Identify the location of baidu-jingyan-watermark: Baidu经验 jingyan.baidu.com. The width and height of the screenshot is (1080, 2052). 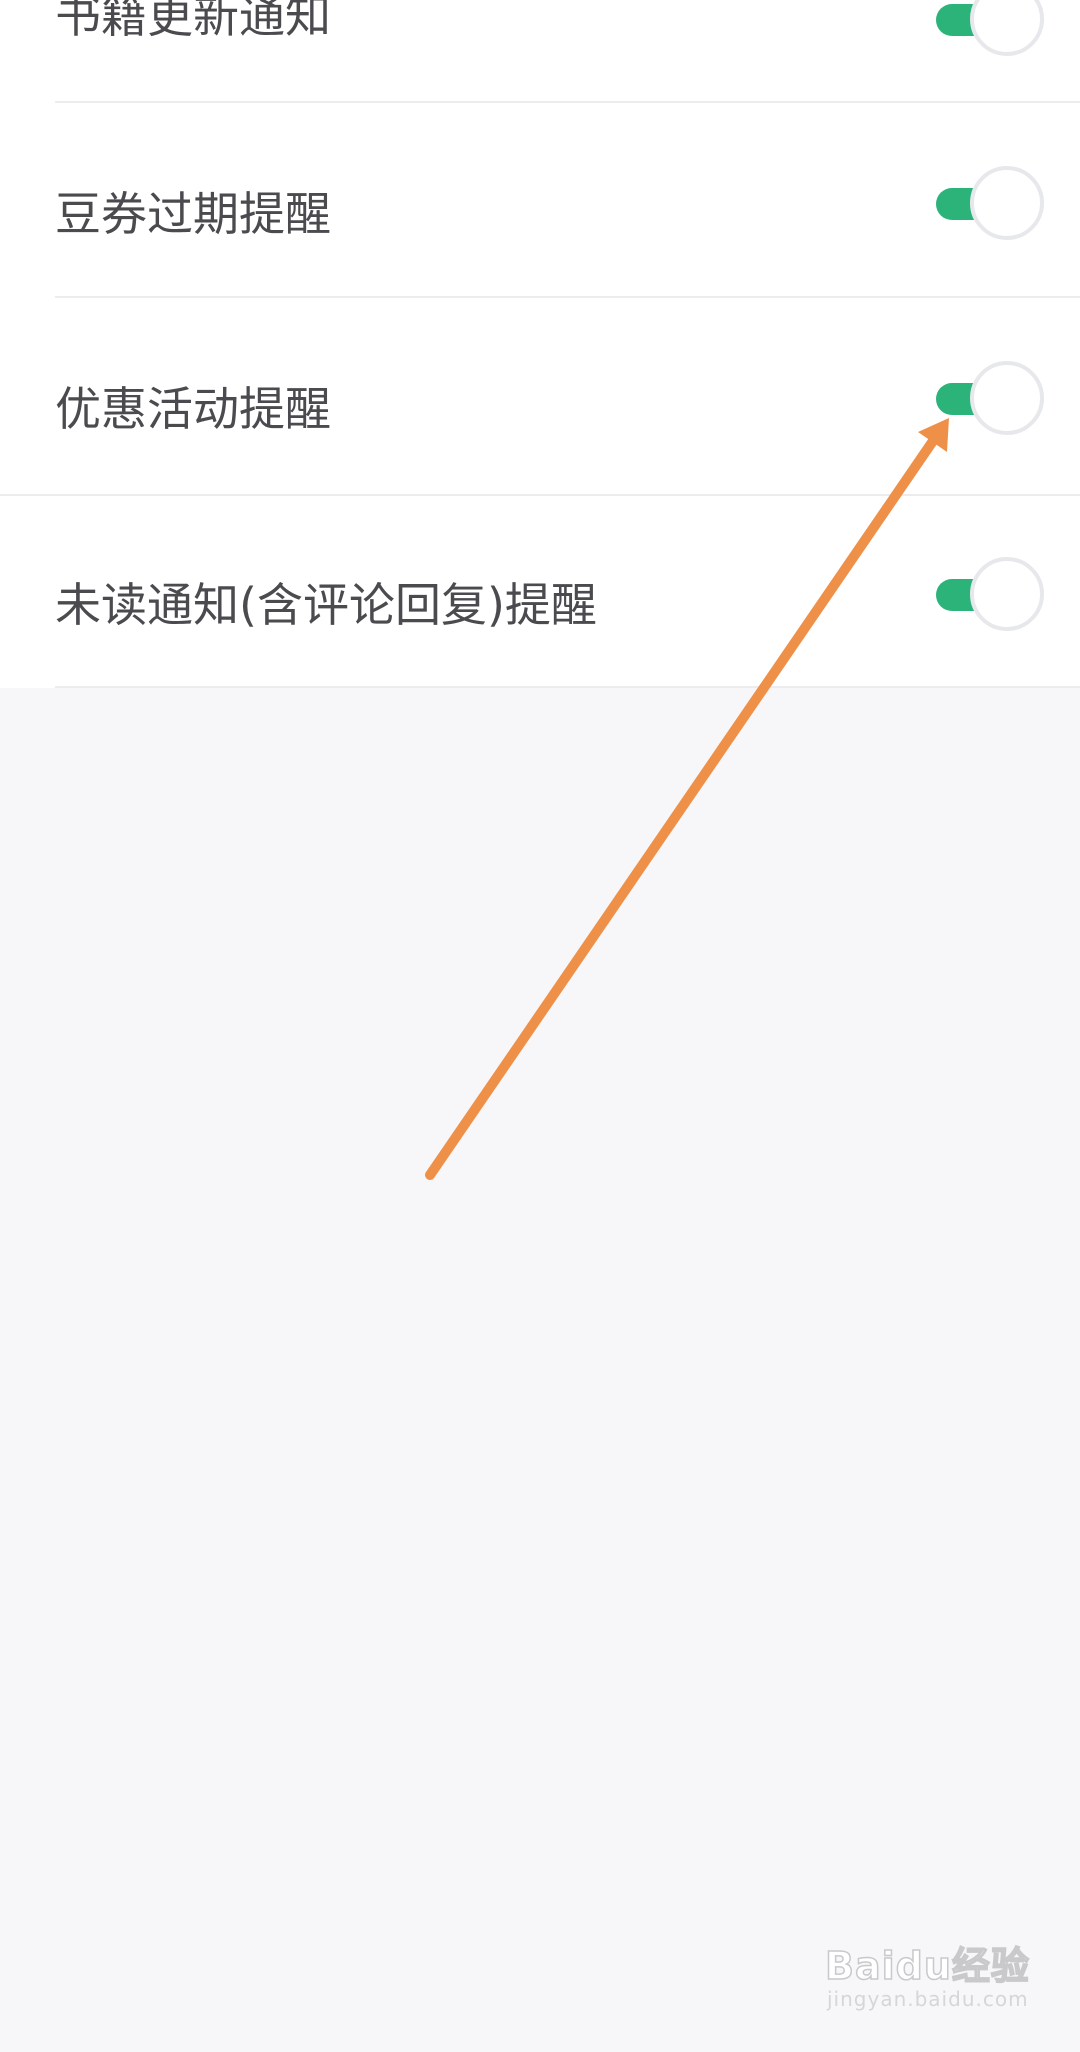
(926, 1980).